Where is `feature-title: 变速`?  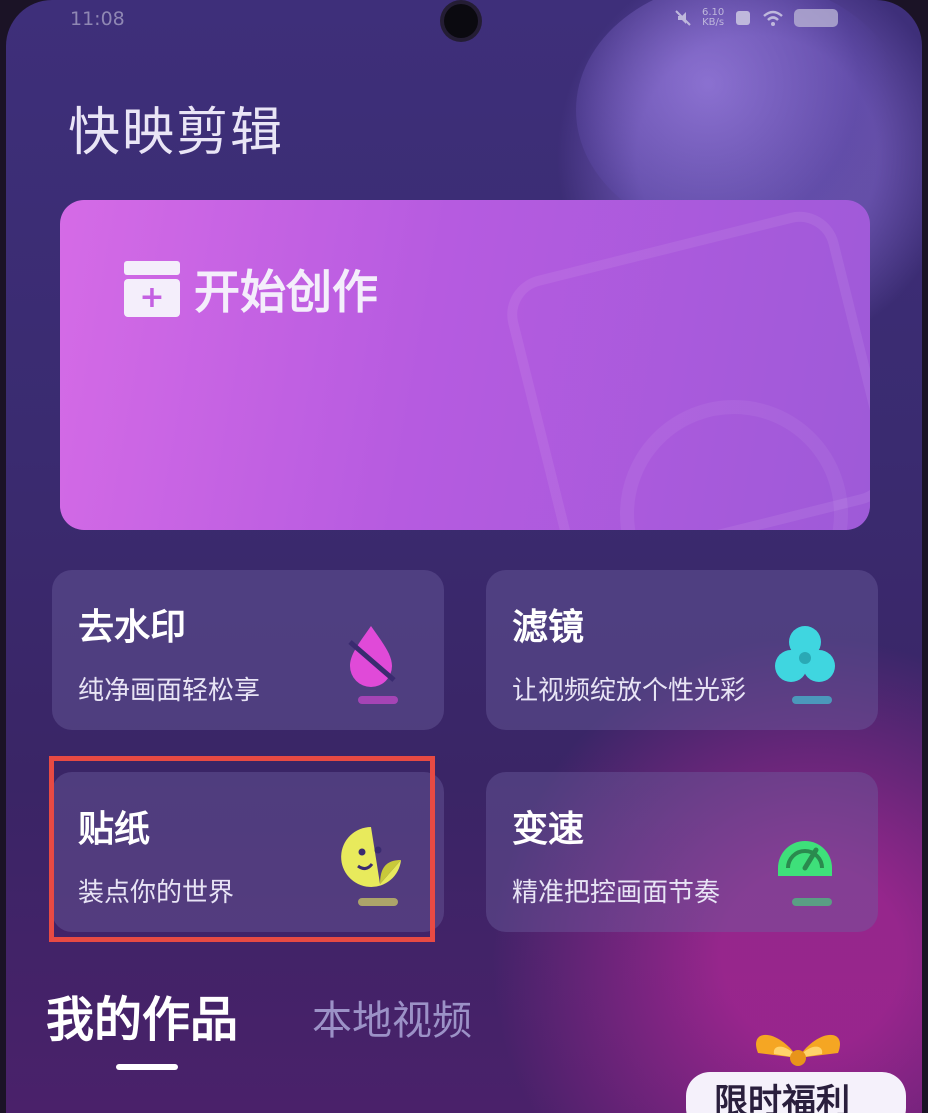 feature-title: 变速 is located at coordinates (548, 829).